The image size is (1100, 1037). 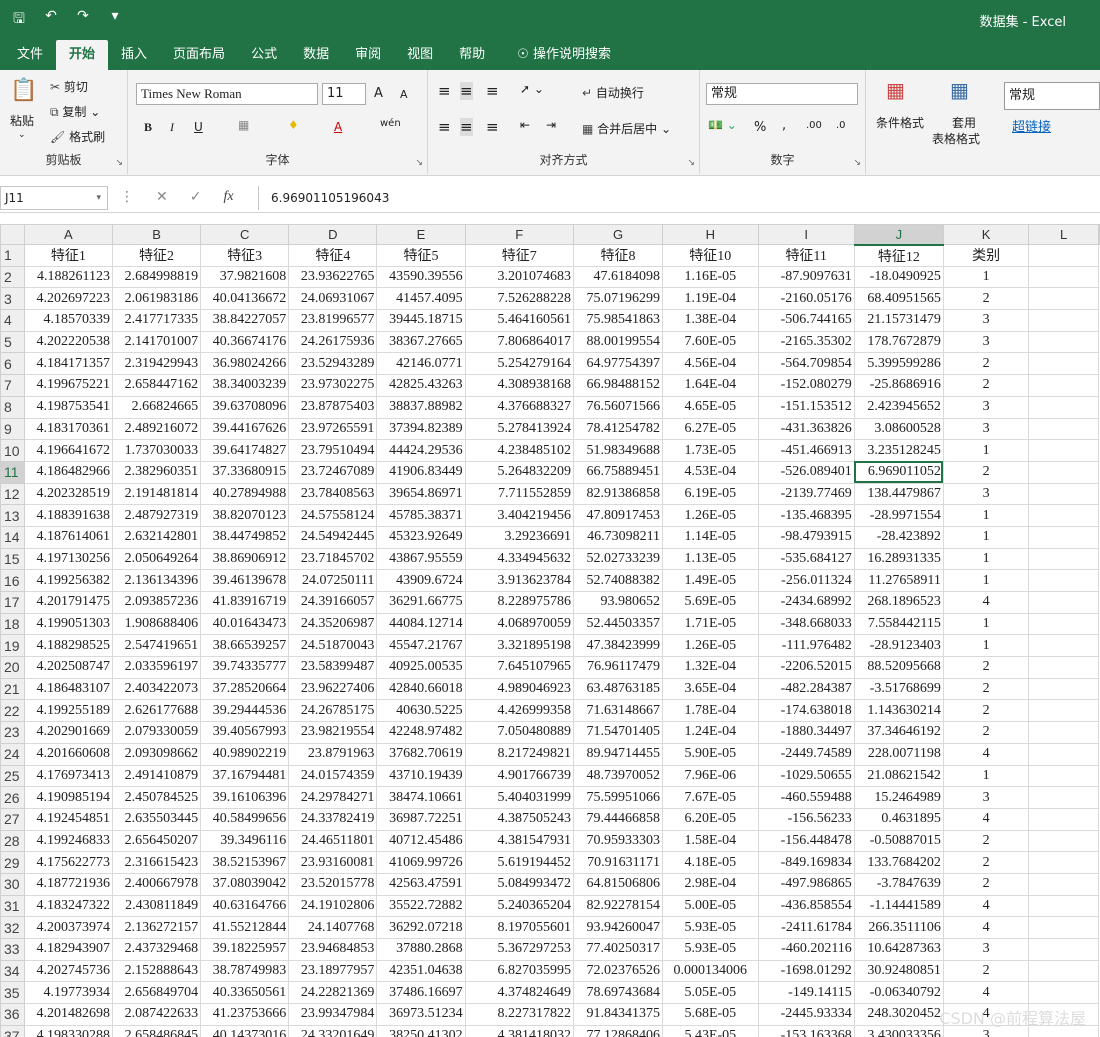 I want to click on dialog-launcher-icon: ↘, so click(x=119, y=163).